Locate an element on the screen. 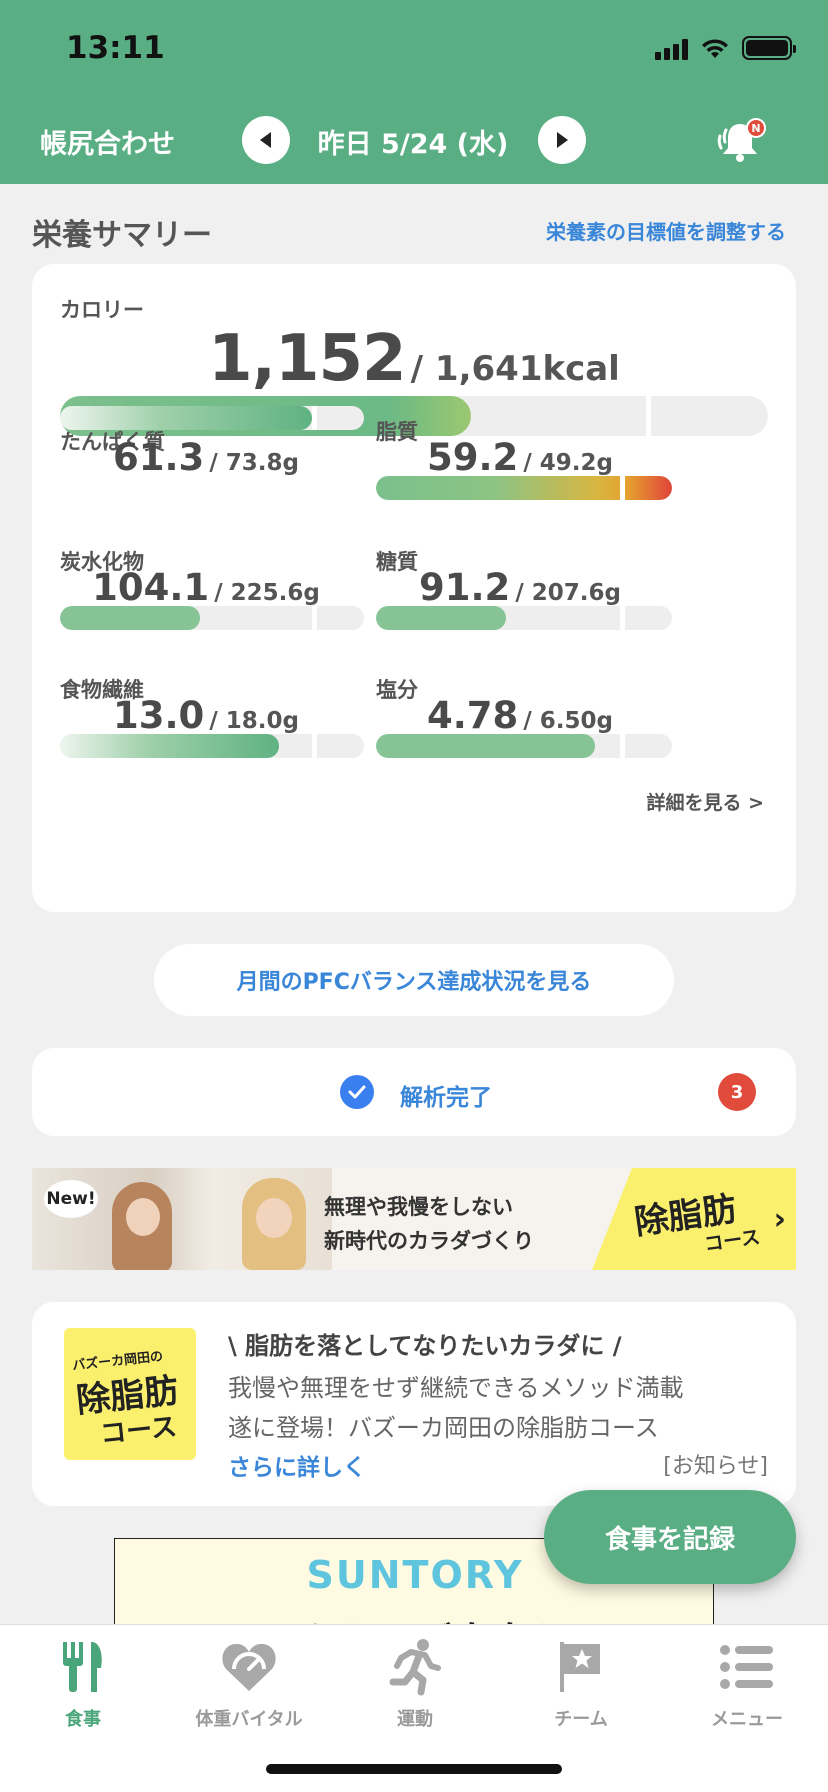 Image resolution: width=828 pixels, height=1792 pixels. analysis-count-badge: 3 is located at coordinates (737, 1092).